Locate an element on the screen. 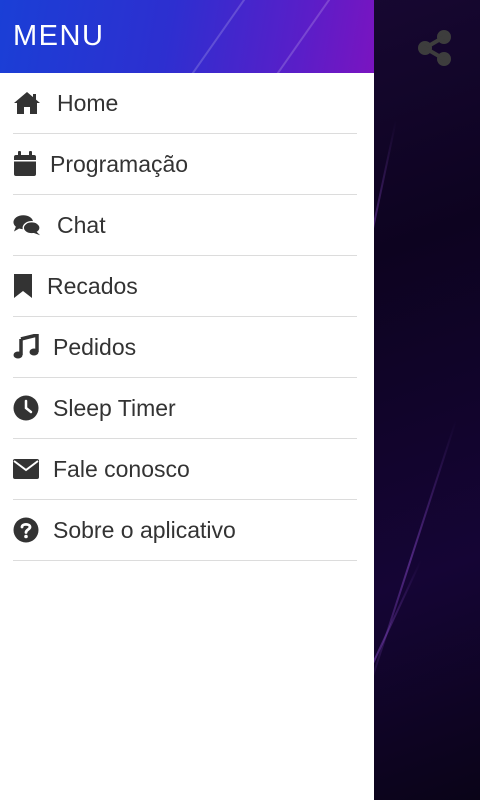  music-icon is located at coordinates (27, 347).